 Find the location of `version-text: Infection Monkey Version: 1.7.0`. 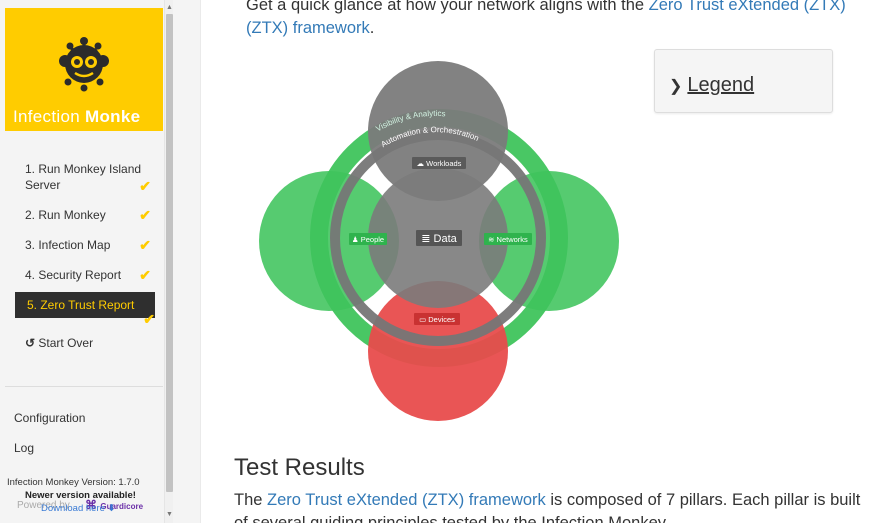

version-text: Infection Monkey Version: 1.7.0 is located at coordinates (73, 482).